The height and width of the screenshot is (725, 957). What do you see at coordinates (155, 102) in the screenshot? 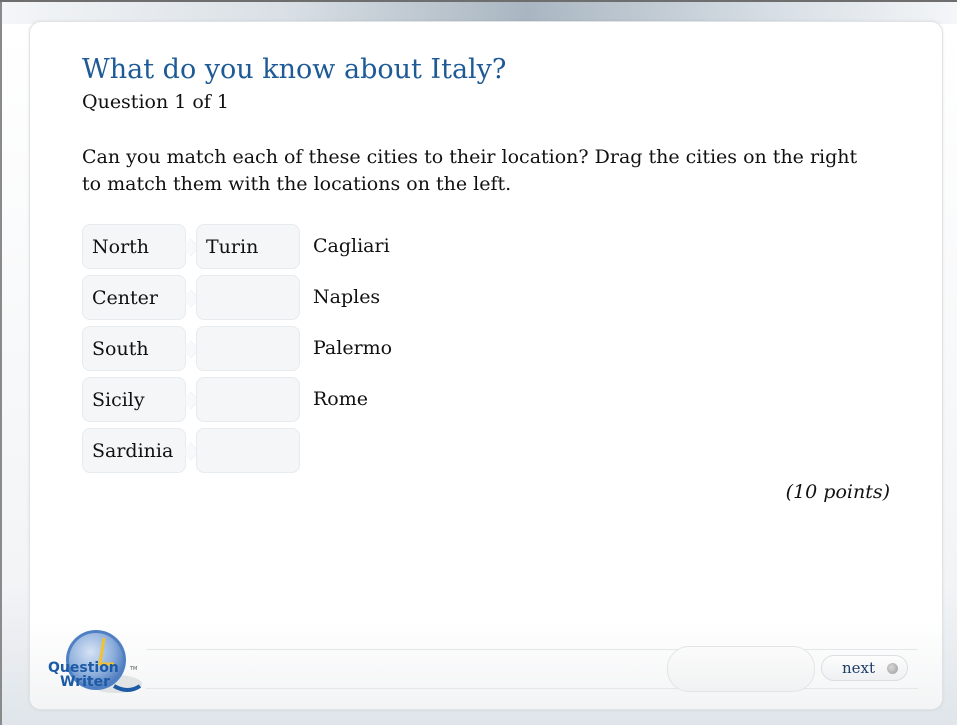
I see `question-counter: Question 1 of 1` at bounding box center [155, 102].